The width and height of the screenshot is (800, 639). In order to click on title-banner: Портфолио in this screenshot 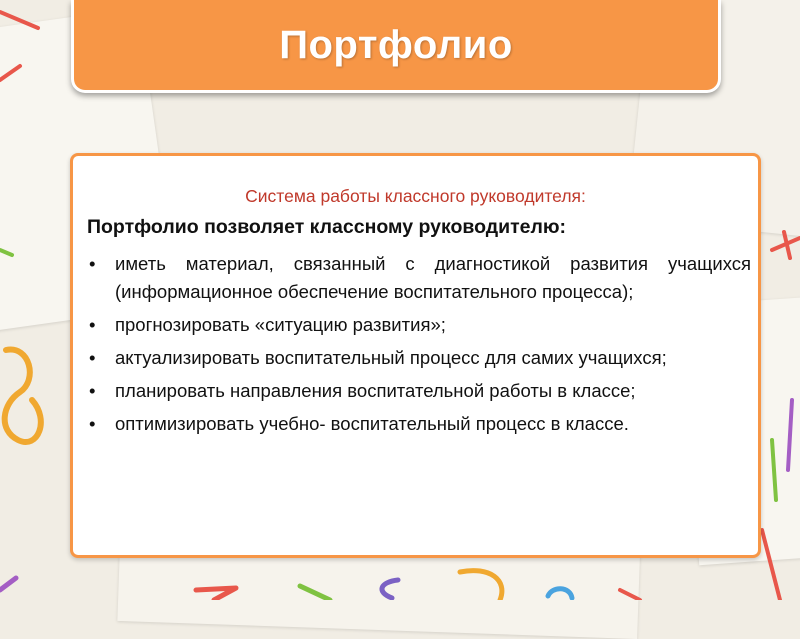, I will do `click(396, 46)`.